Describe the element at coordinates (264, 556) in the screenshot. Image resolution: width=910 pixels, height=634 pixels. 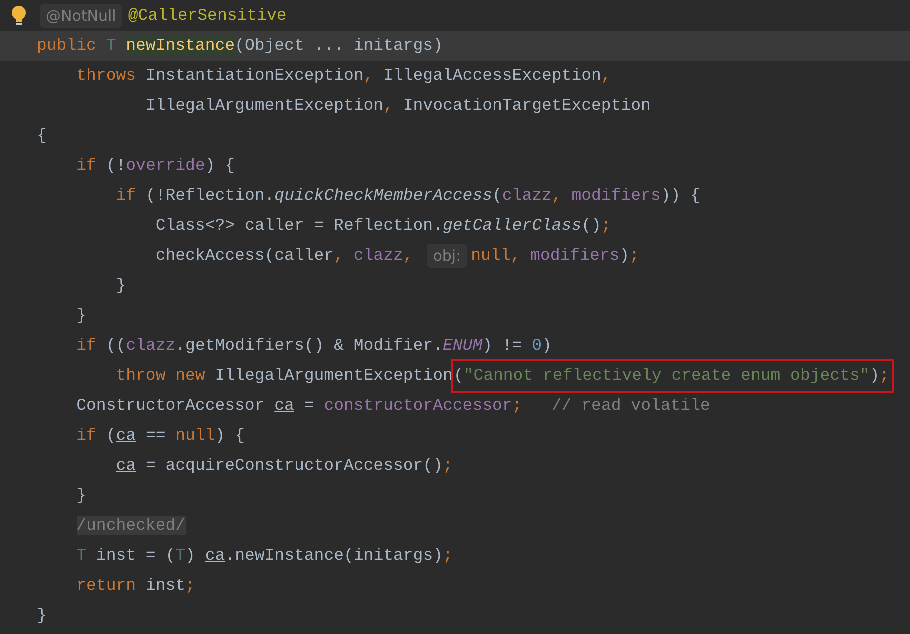
I see `code-text: T inst = (T) ca.newInstance(initargs);` at that location.